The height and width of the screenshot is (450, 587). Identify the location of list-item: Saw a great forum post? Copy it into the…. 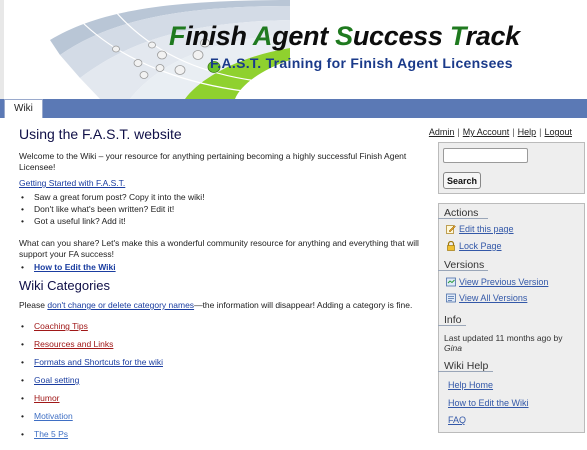
(112, 197).